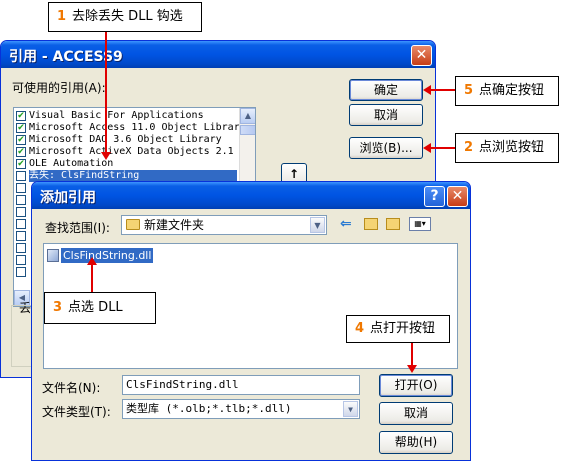 Image resolution: width=564 pixels, height=462 pixels. What do you see at coordinates (416, 442) in the screenshot?
I see `help-button: 帮助(H)` at bounding box center [416, 442].